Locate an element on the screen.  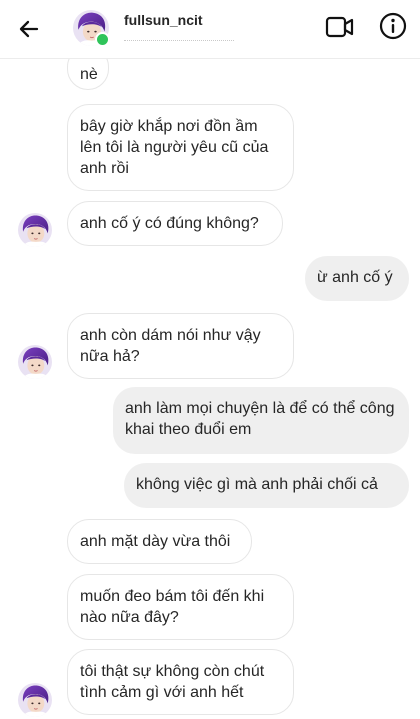
arrow-left-icon is located at coordinates (29, 29).